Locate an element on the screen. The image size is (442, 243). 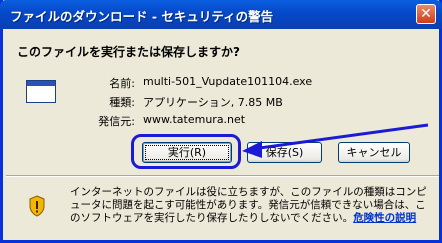
file-type-value: アプリケーション, 7.85 MB is located at coordinates (213, 102).